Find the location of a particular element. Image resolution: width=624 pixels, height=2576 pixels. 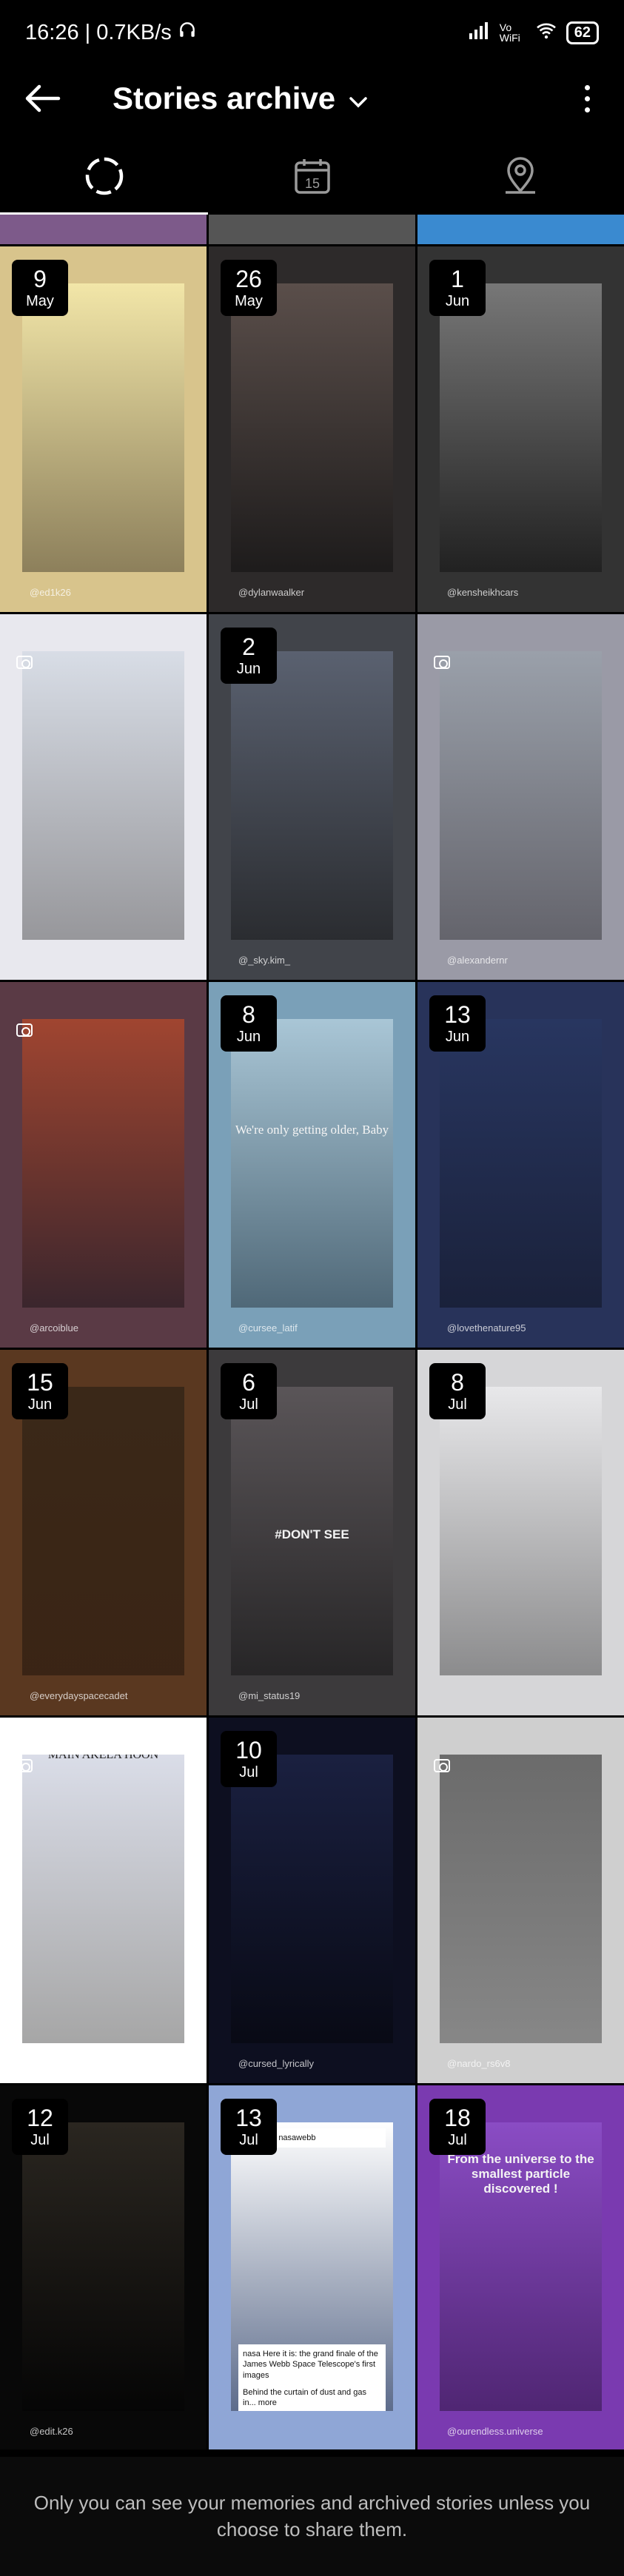

date-badge: 26 May is located at coordinates (249, 288).